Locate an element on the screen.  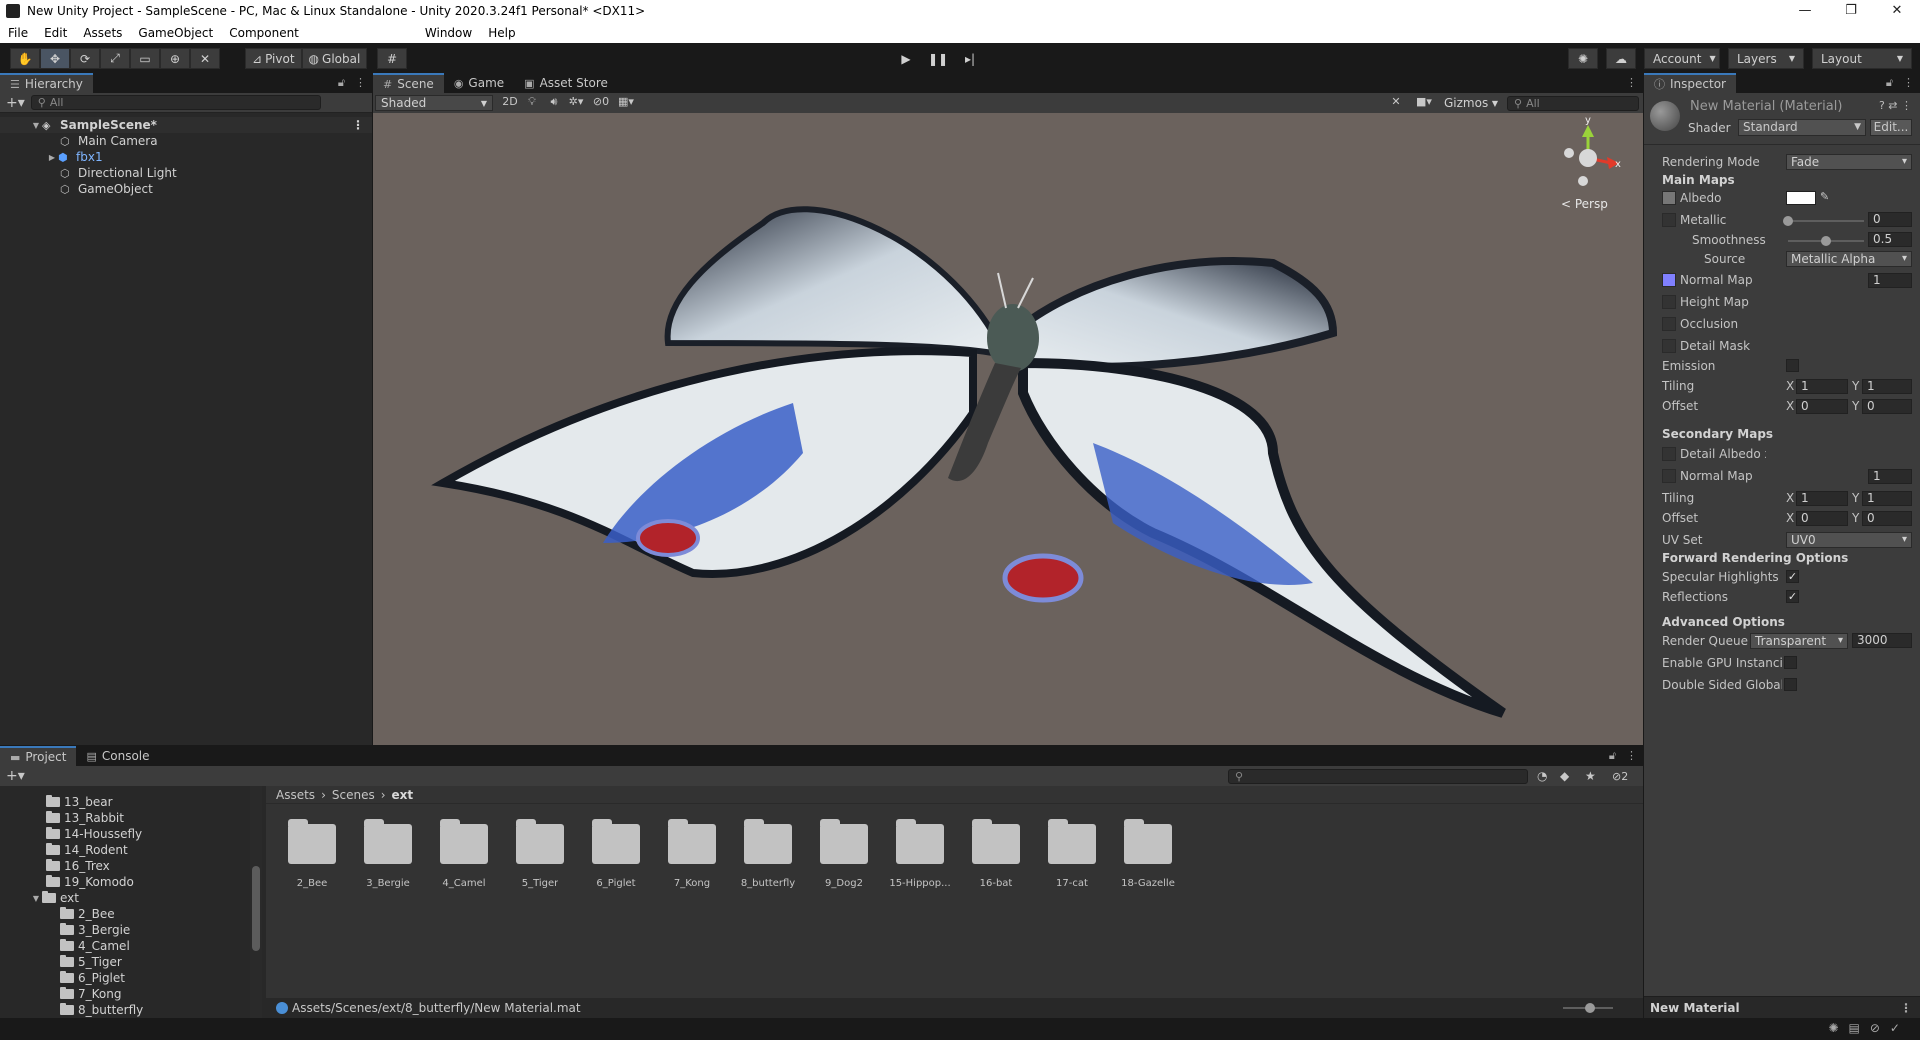
offset2-y-field: 0 is located at coordinates (1887, 518).